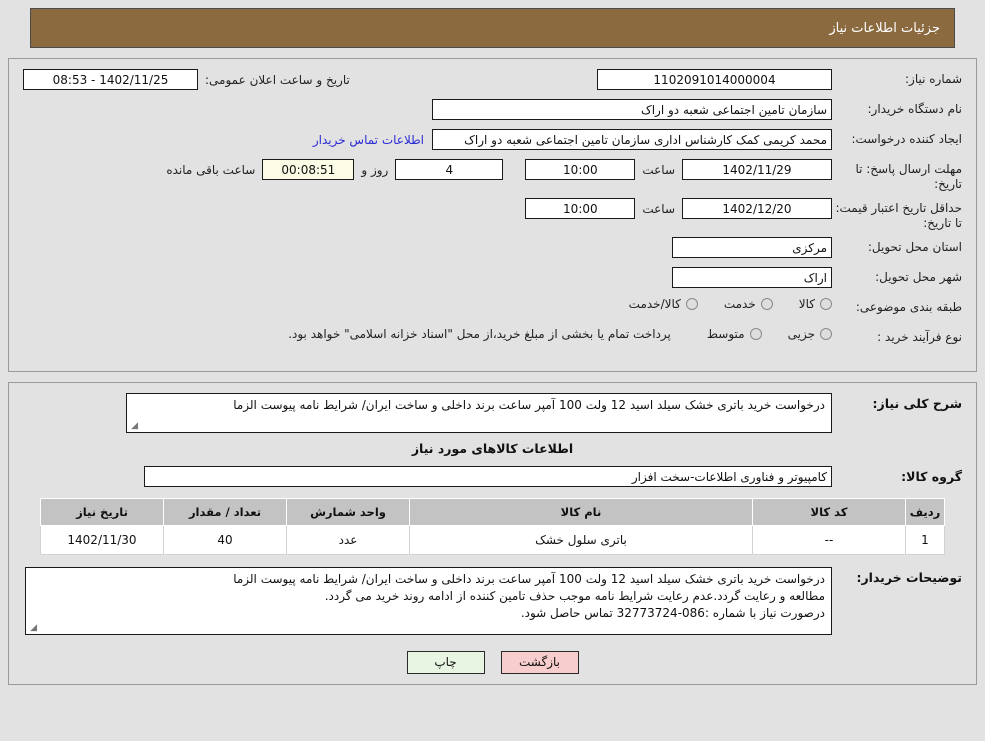  Describe the element at coordinates (925, 540) in the screenshot. I see `cell-radif: 1` at that location.